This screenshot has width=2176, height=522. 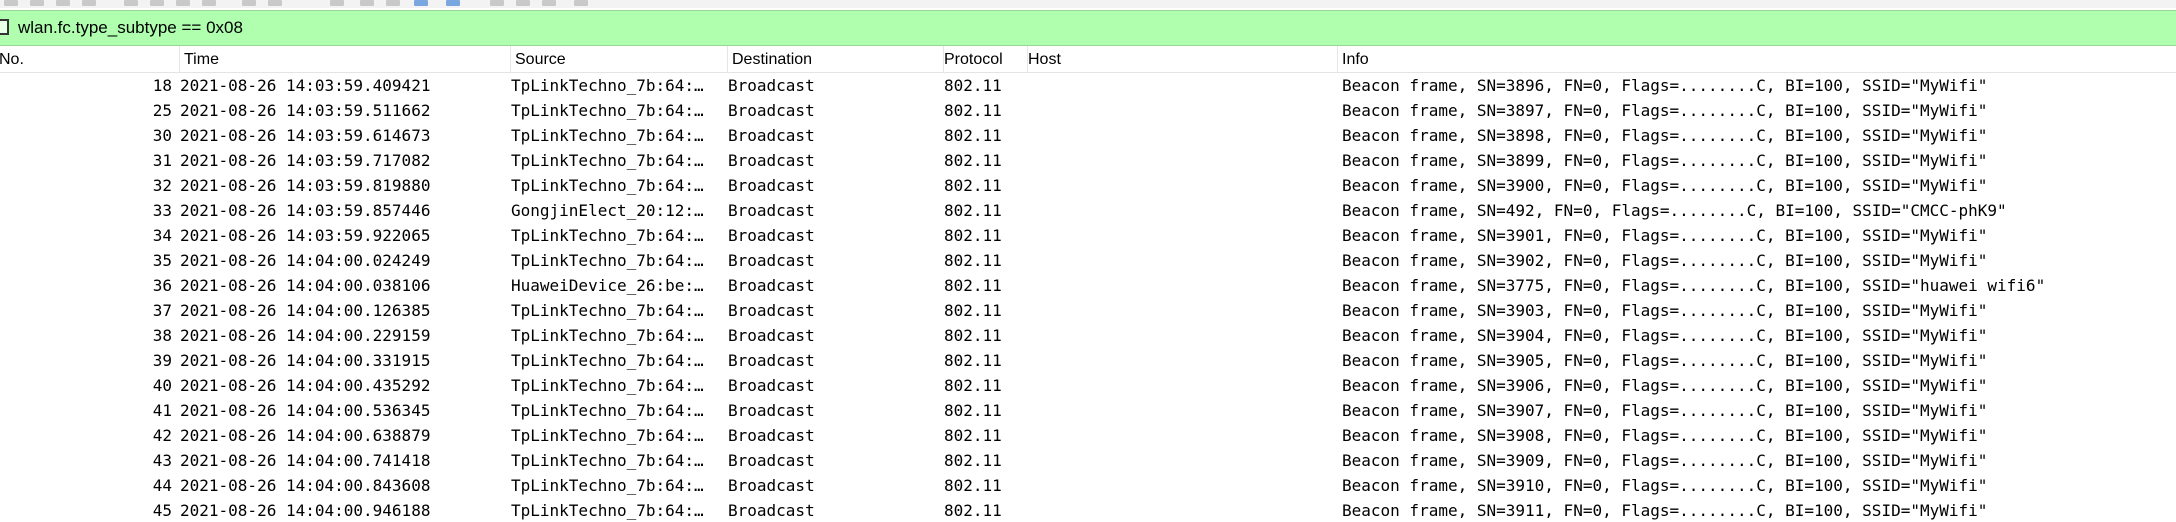 I want to click on packet-time: 2021-08-26 14:03:59.614673, so click(x=305, y=135).